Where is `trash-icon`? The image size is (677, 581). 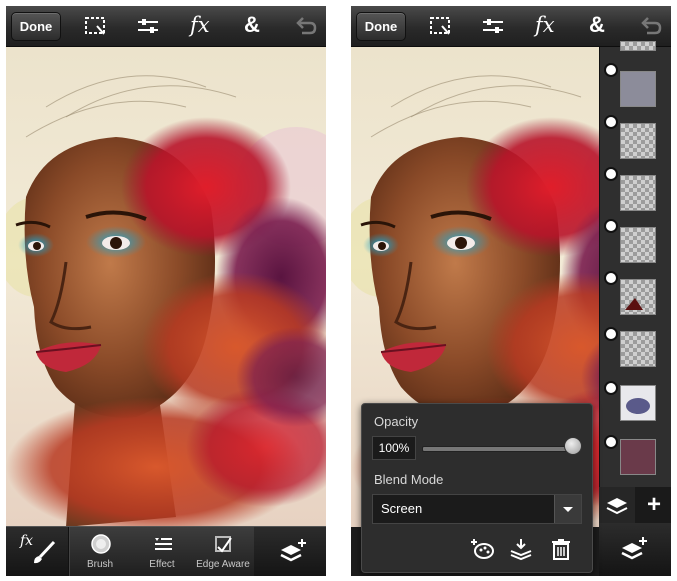 trash-icon is located at coordinates (561, 549).